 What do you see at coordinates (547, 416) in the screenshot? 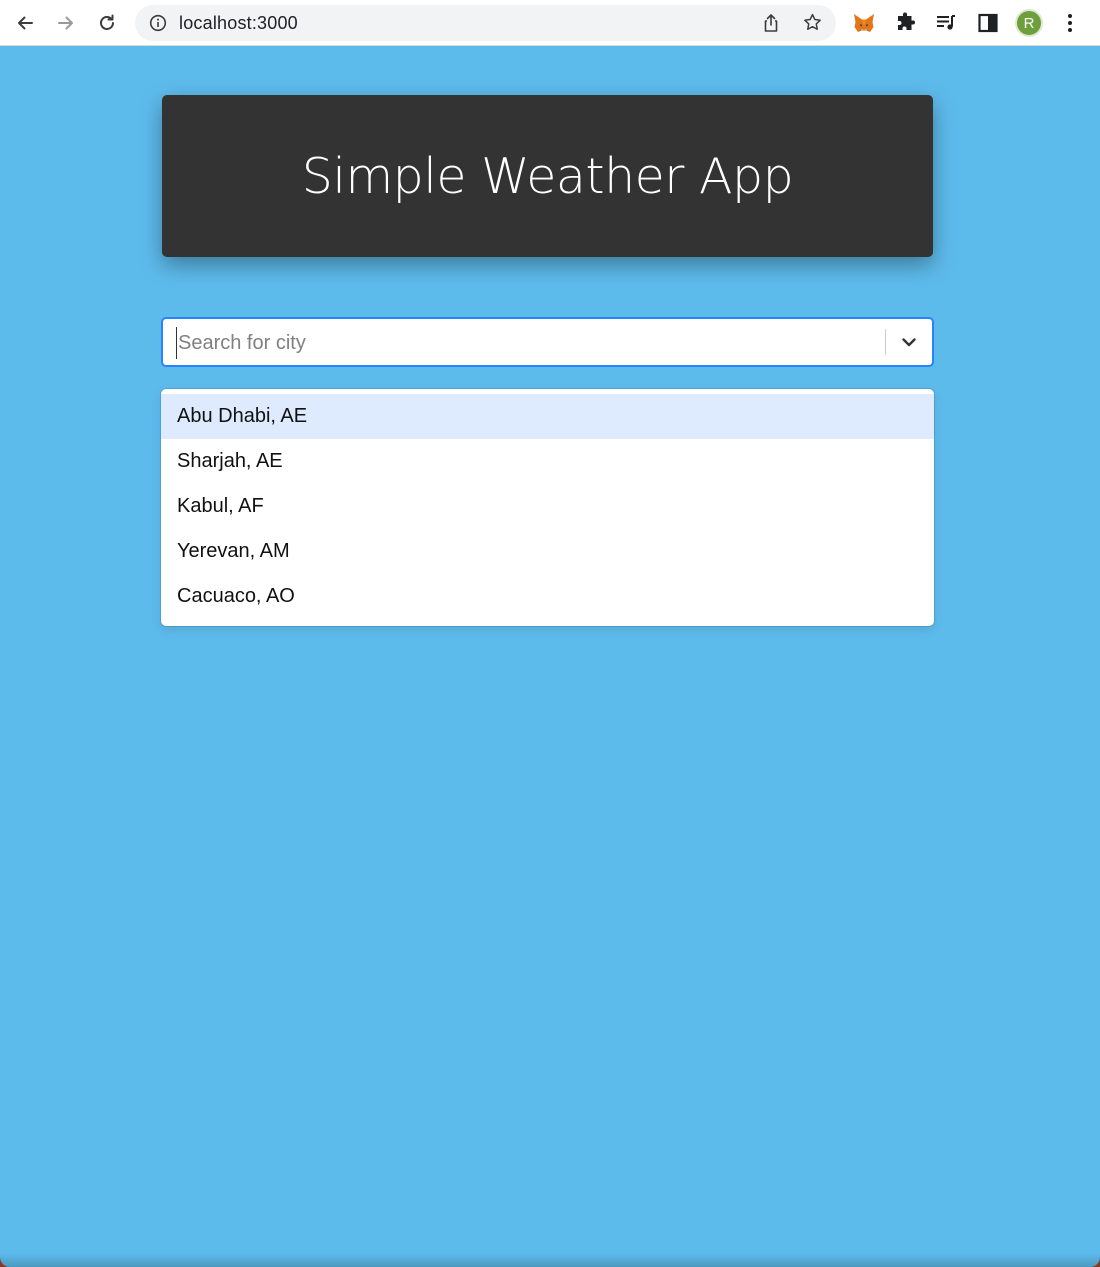
I see `dropdown-option: Abu Dhabi, AE` at bounding box center [547, 416].